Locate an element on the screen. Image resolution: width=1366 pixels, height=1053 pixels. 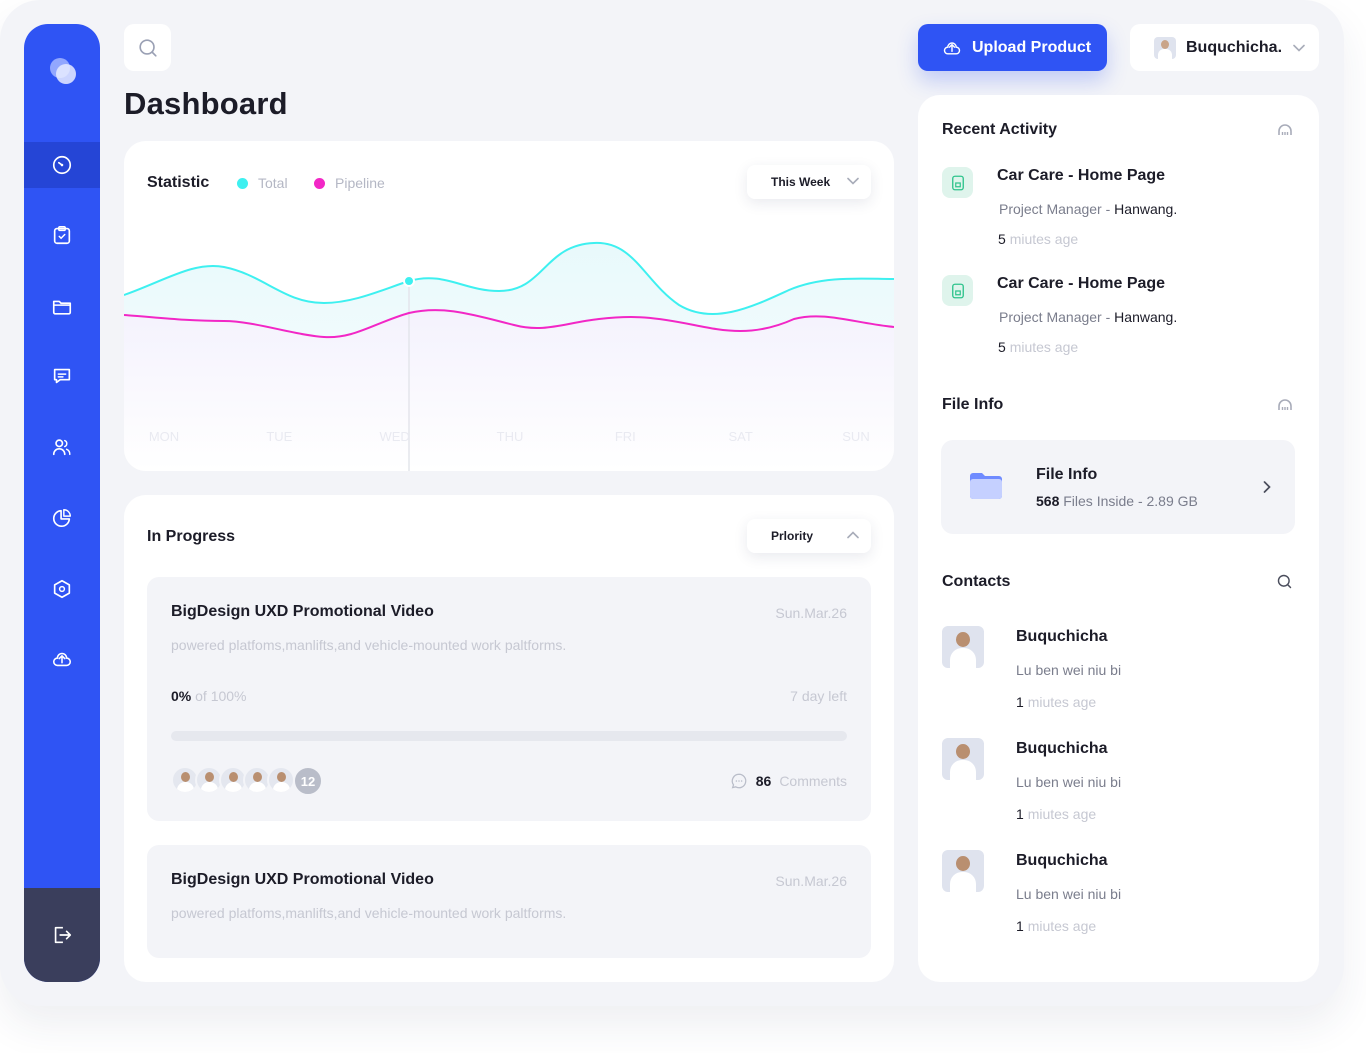
task-days-left: 7 day left is located at coordinates (818, 696).